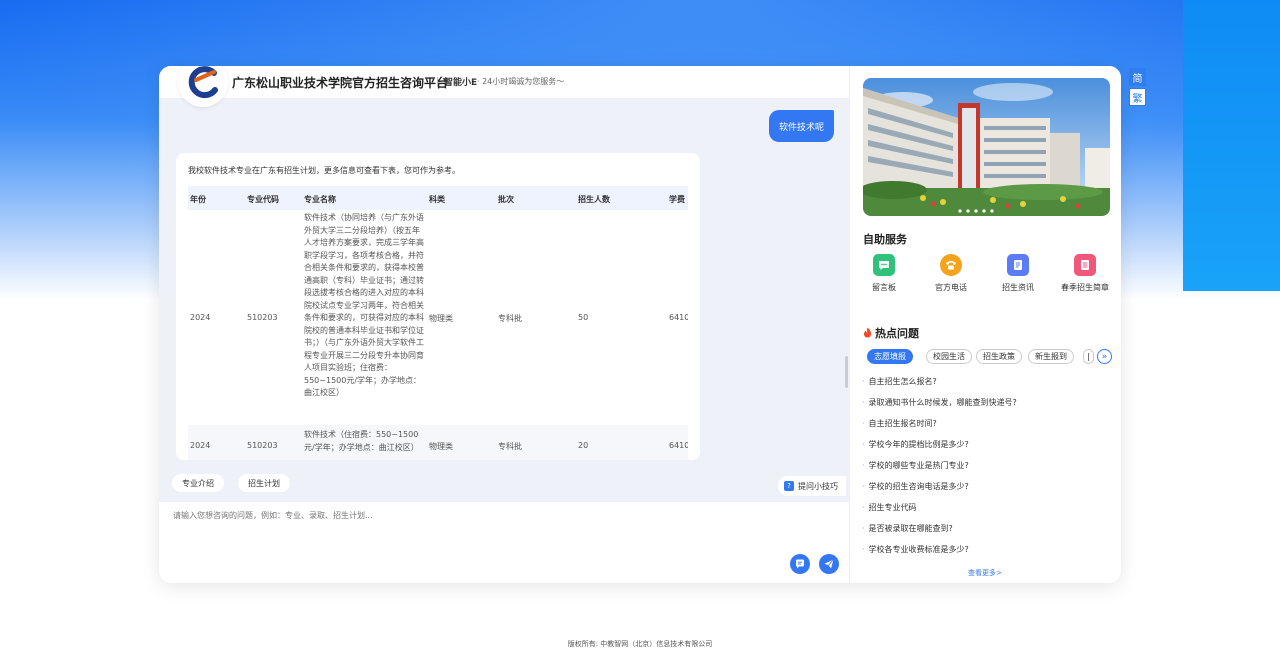 This screenshot has width=1280, height=662. I want to click on self-service-title: 自助服务, so click(885, 239).